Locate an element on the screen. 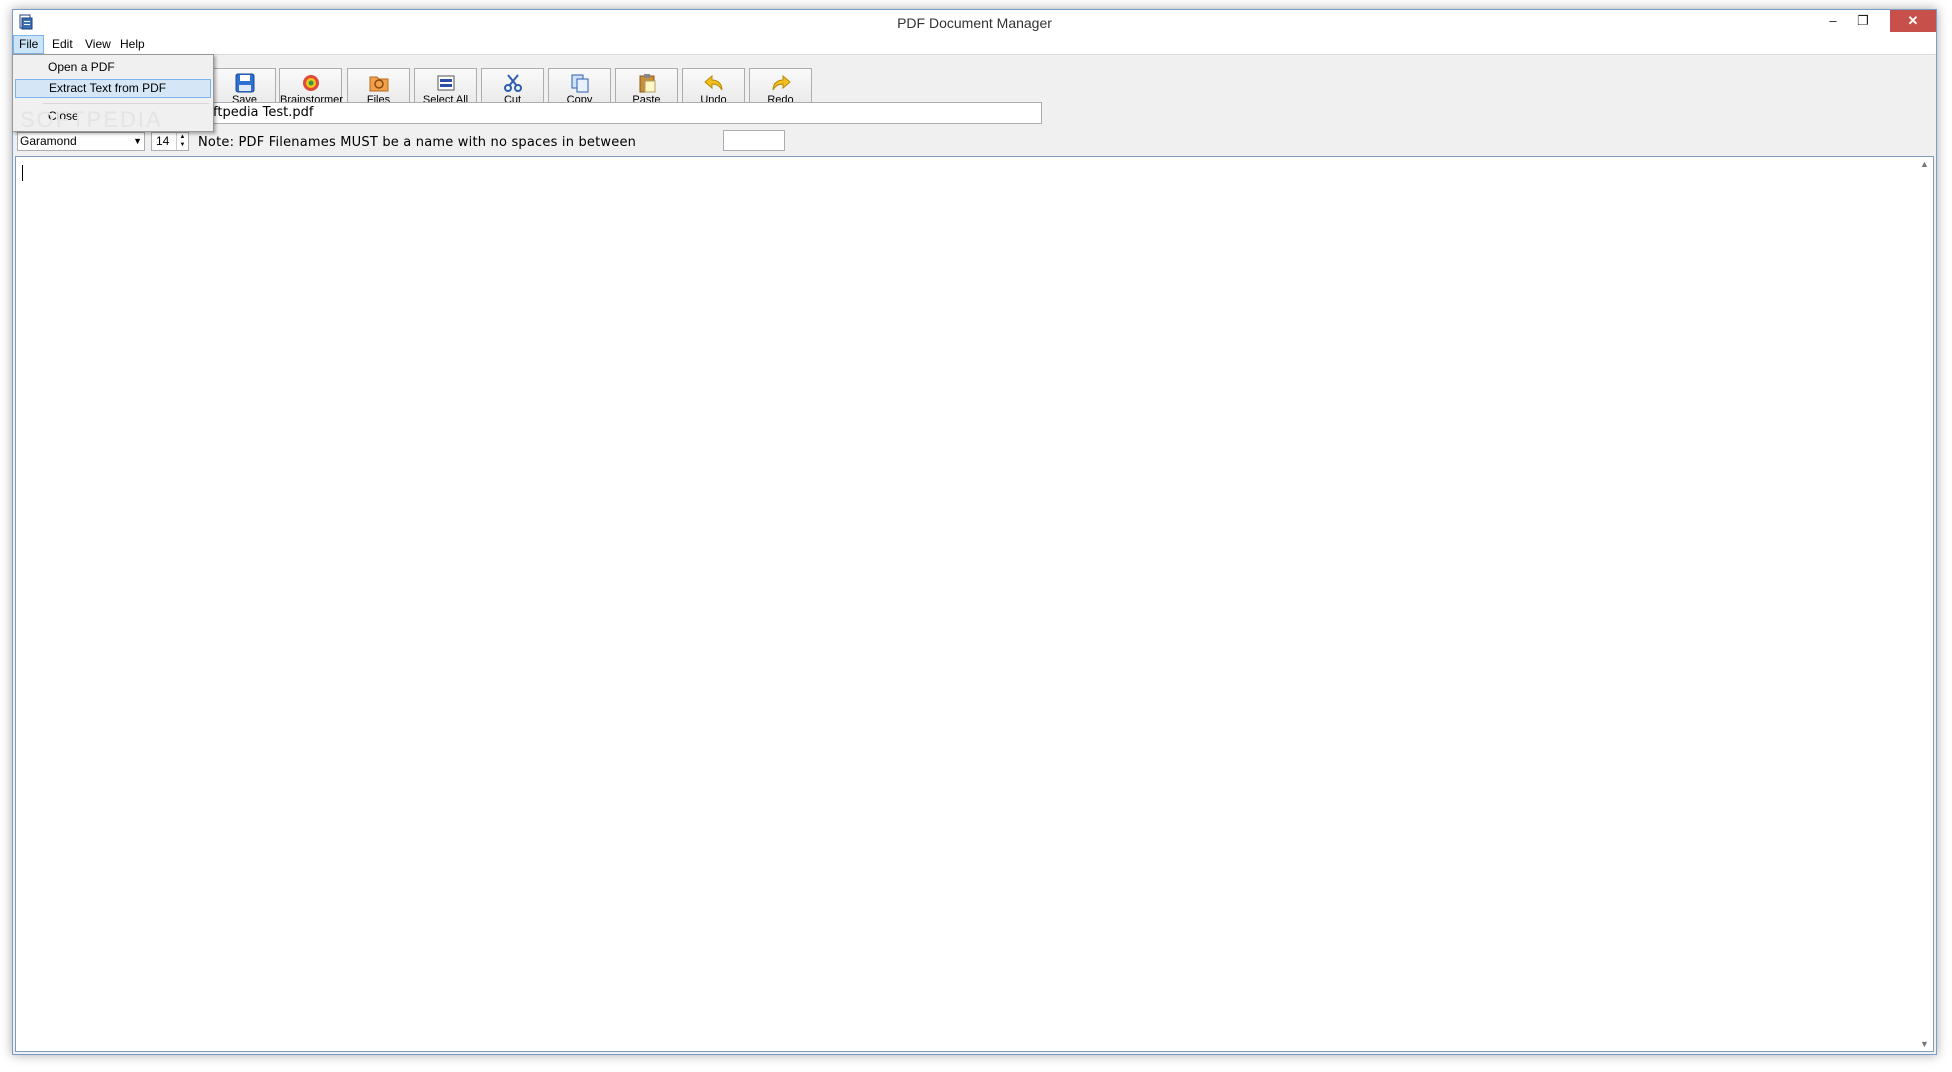 This screenshot has height=1072, width=1952. redo-arrow-icon is located at coordinates (781, 82).